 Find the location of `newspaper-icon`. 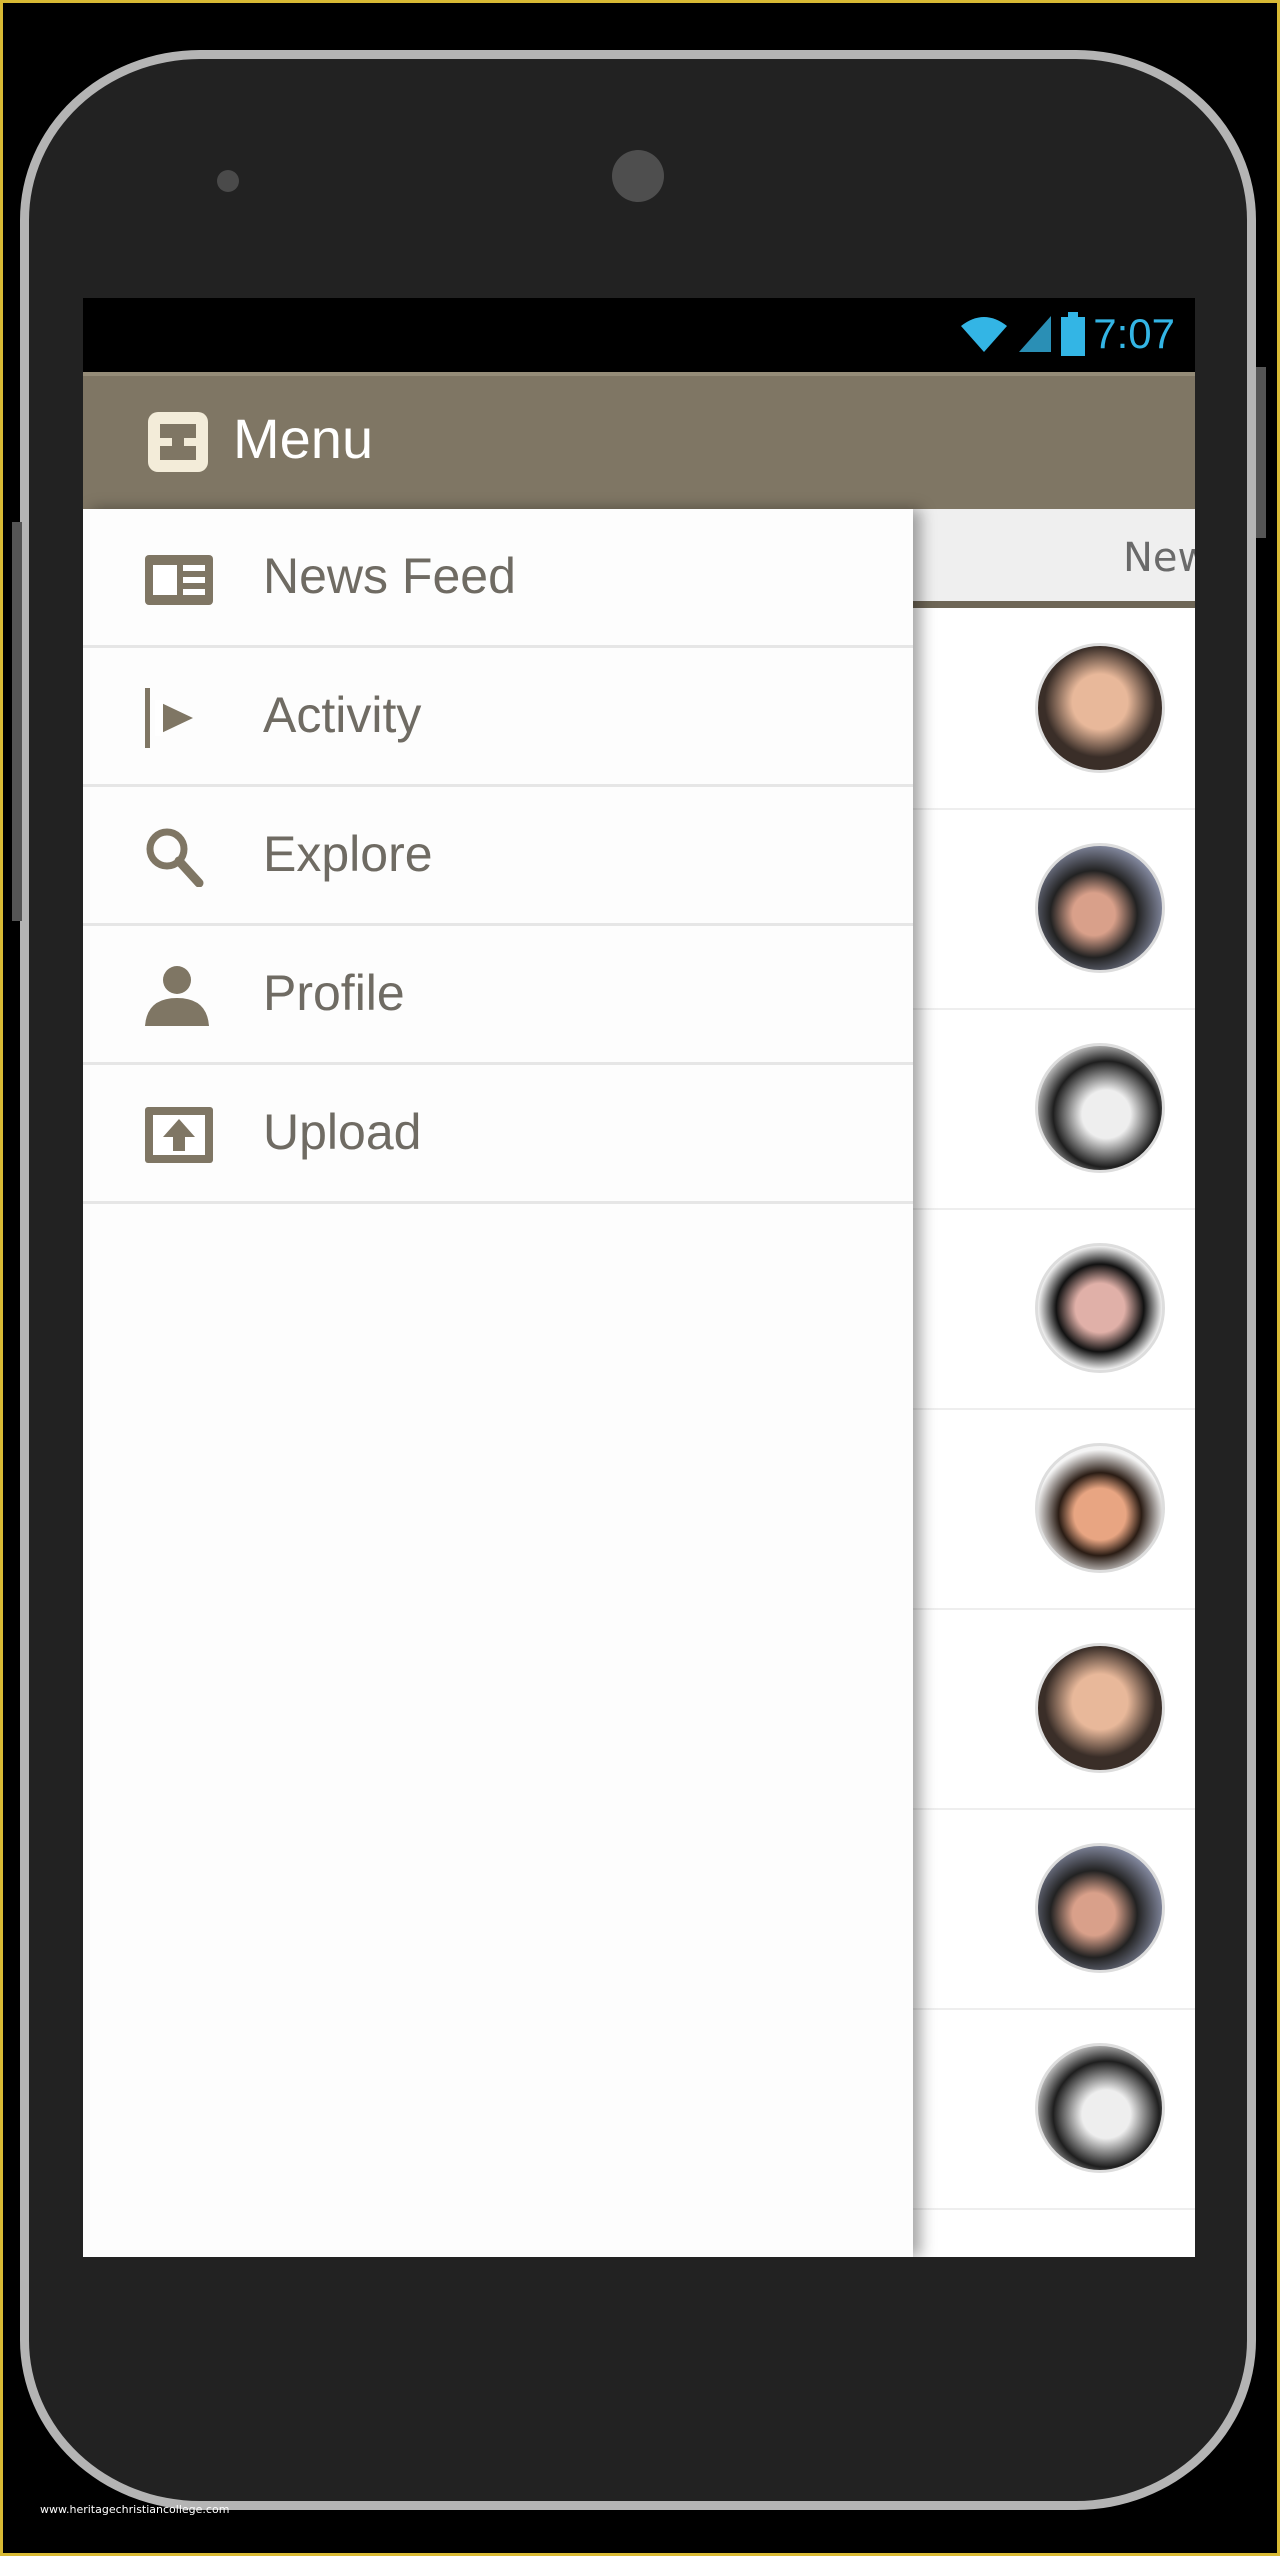

newspaper-icon is located at coordinates (179, 580).